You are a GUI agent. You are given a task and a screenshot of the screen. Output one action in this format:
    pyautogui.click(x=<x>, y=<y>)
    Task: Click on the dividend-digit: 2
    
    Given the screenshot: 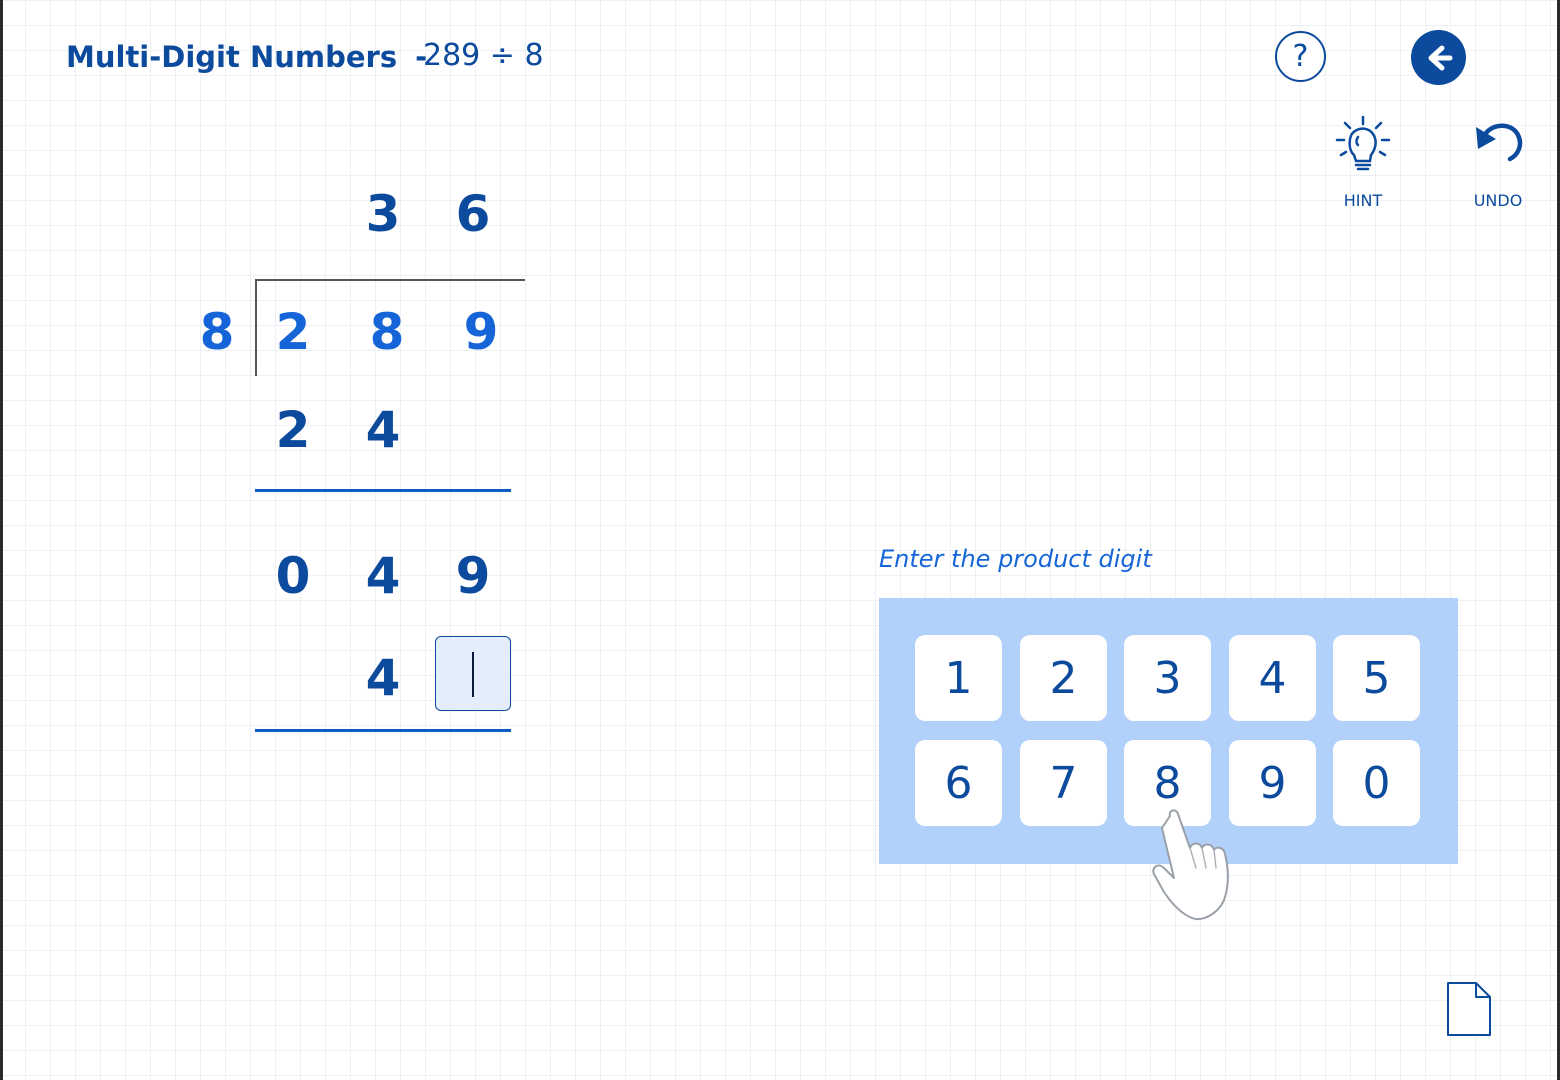 What is the action you would take?
    pyautogui.click(x=293, y=332)
    